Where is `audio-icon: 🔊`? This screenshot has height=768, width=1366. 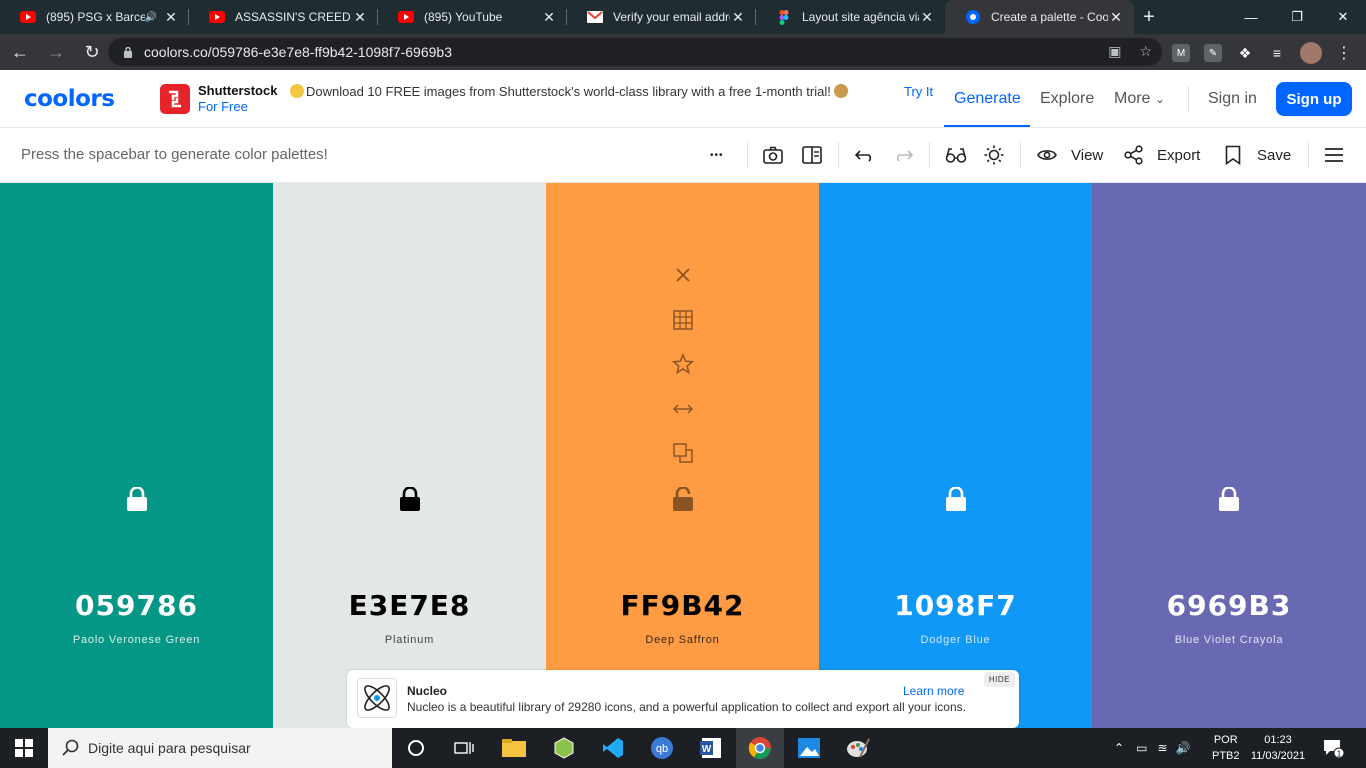
audio-icon: 🔊 is located at coordinates (151, 17).